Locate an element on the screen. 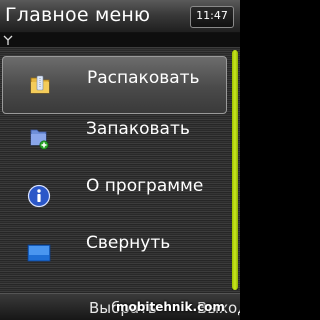 The width and height of the screenshot is (320, 320). clock: 11:47 is located at coordinates (212, 17).